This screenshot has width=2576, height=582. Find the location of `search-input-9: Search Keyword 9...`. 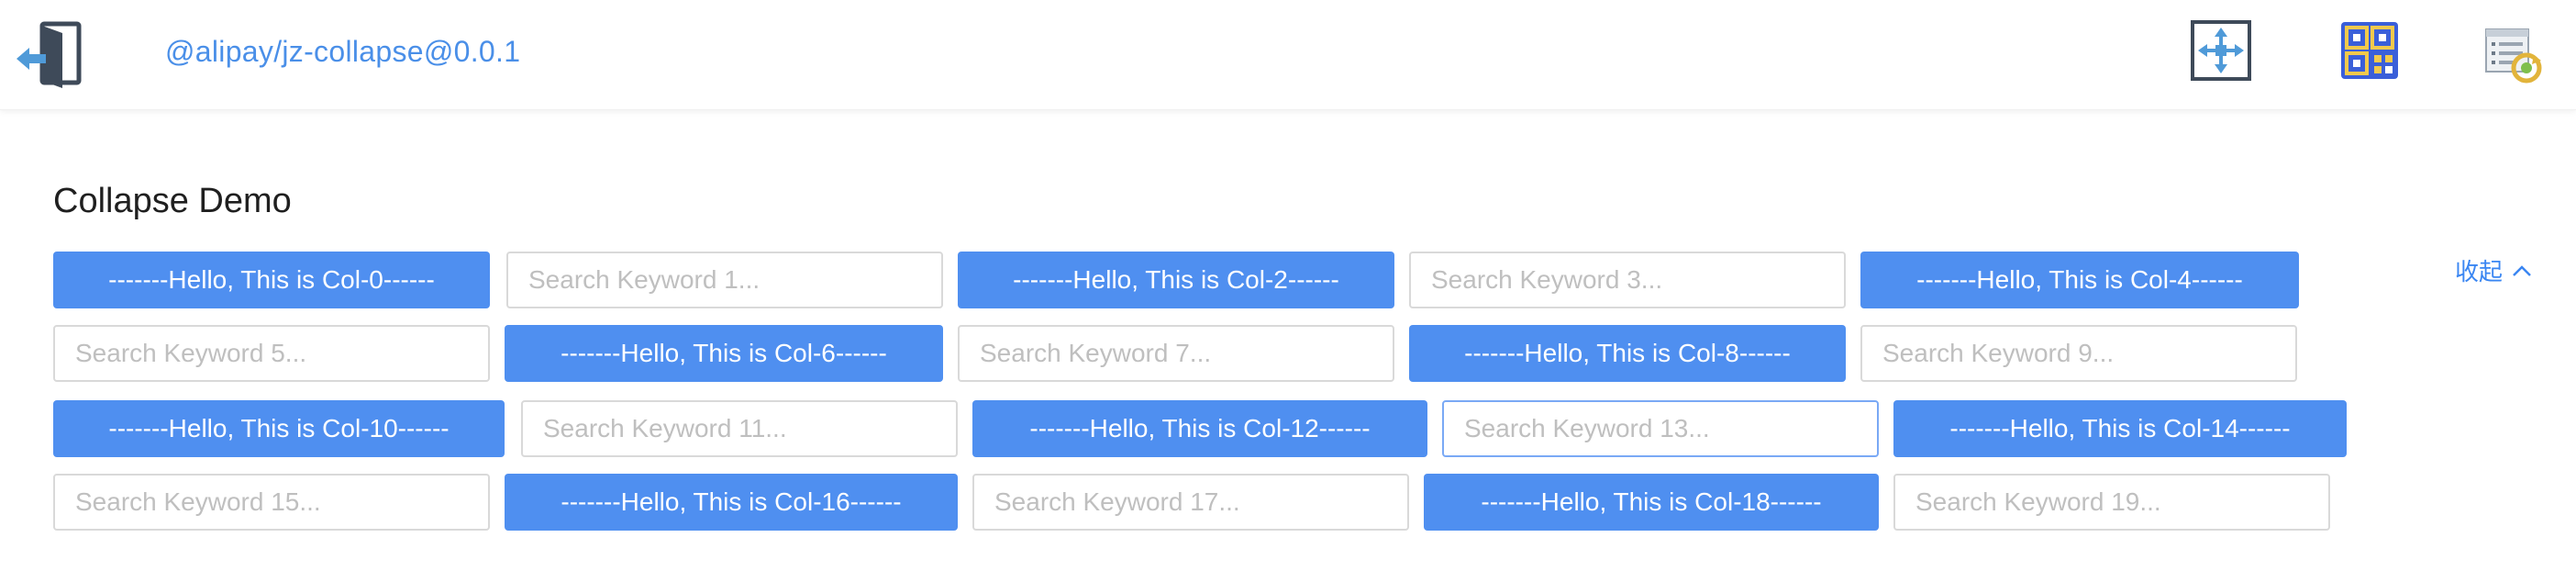

search-input-9: Search Keyword 9... is located at coordinates (2078, 353).